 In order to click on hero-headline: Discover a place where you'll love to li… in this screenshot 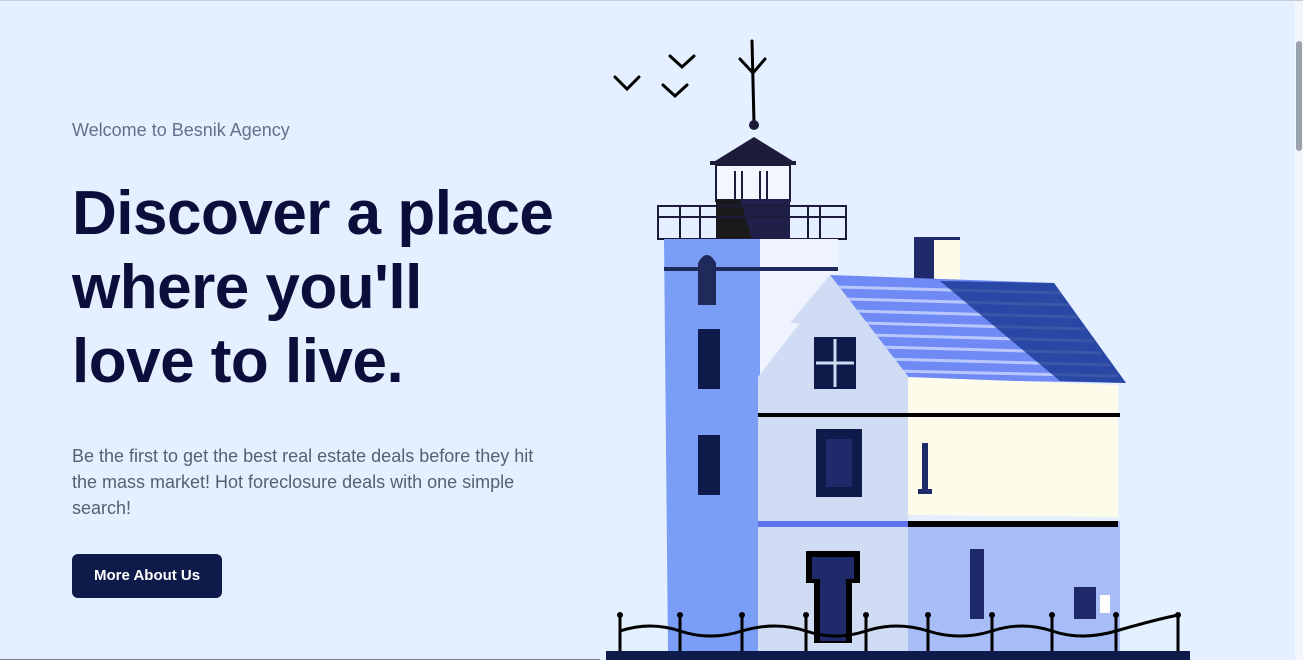, I will do `click(322, 288)`.